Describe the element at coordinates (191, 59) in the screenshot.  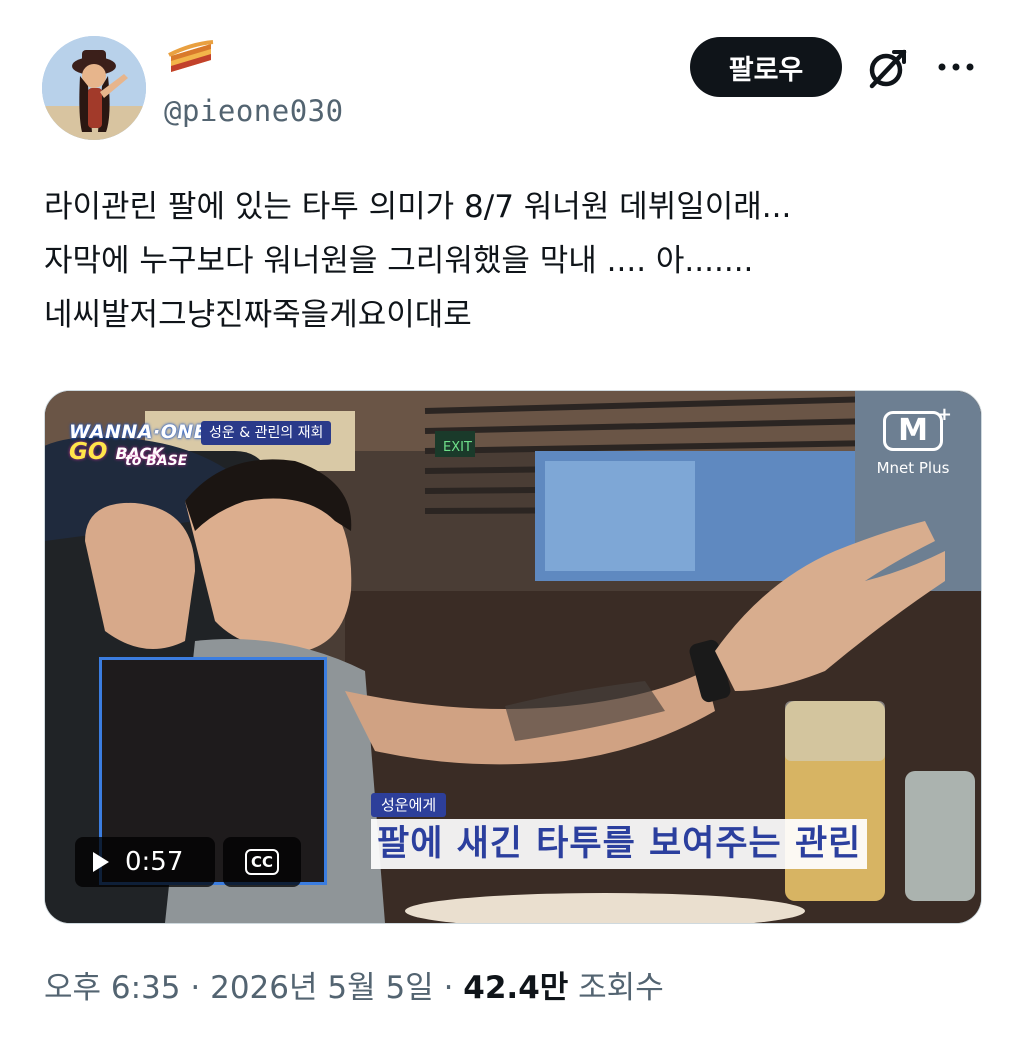
I see `pie-emoji` at that location.